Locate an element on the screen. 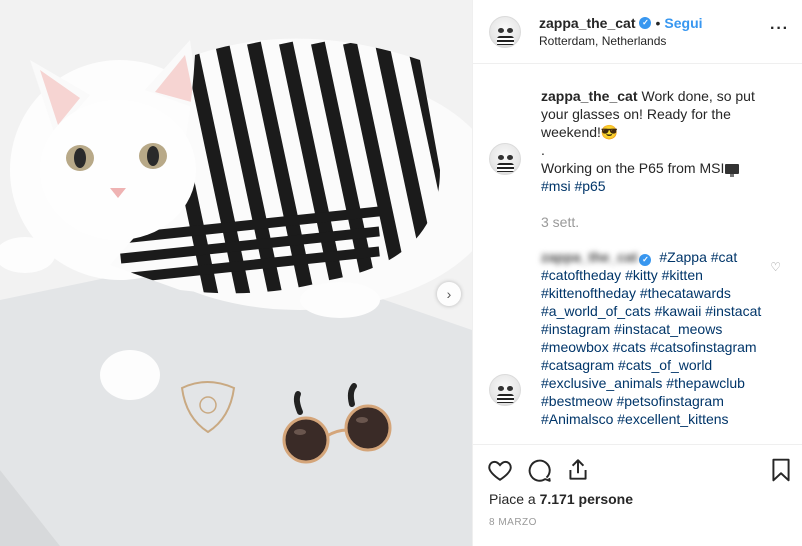 This screenshot has width=802, height=546. hashtag: #msi is located at coordinates (556, 186).